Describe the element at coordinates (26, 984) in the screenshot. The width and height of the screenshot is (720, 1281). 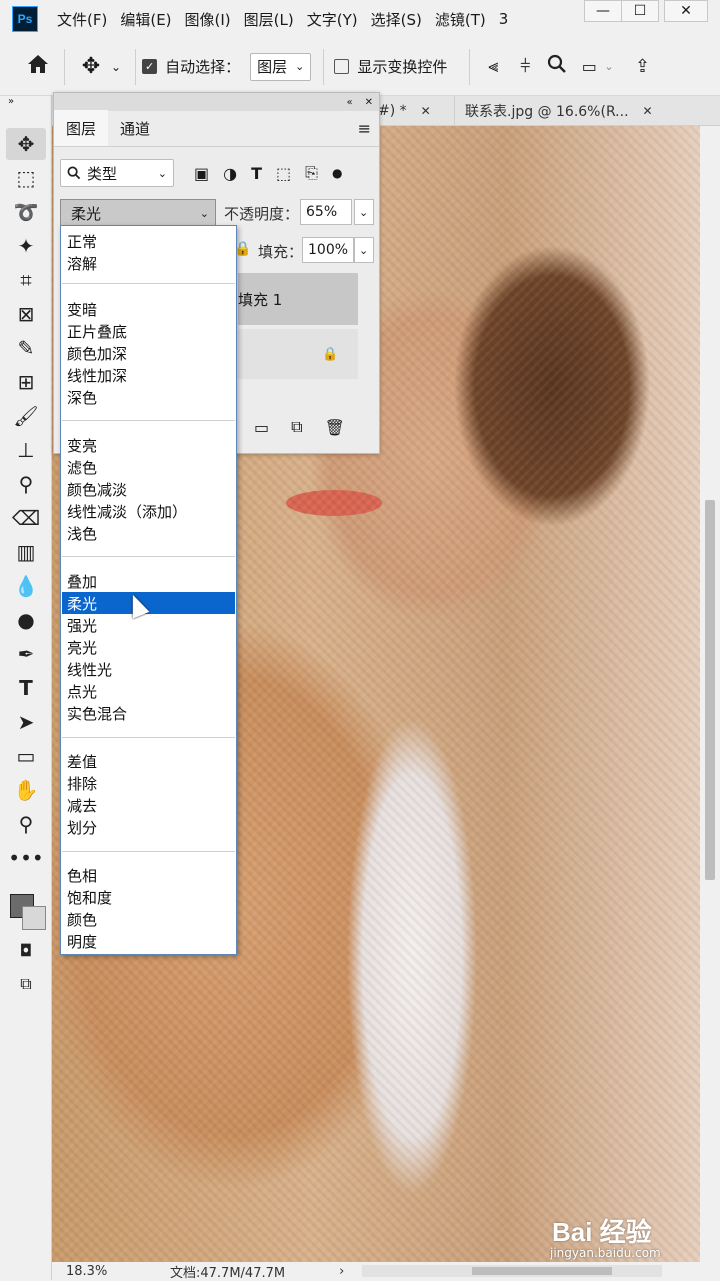
I see `screen-mode-icon: ⧉` at that location.